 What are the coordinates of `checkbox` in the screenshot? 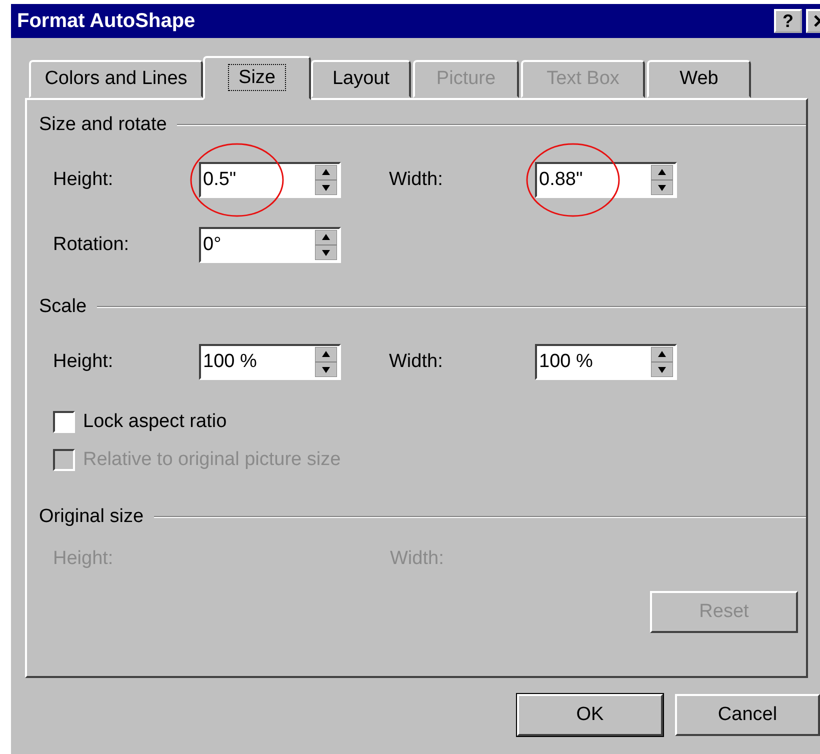 It's located at (64, 422).